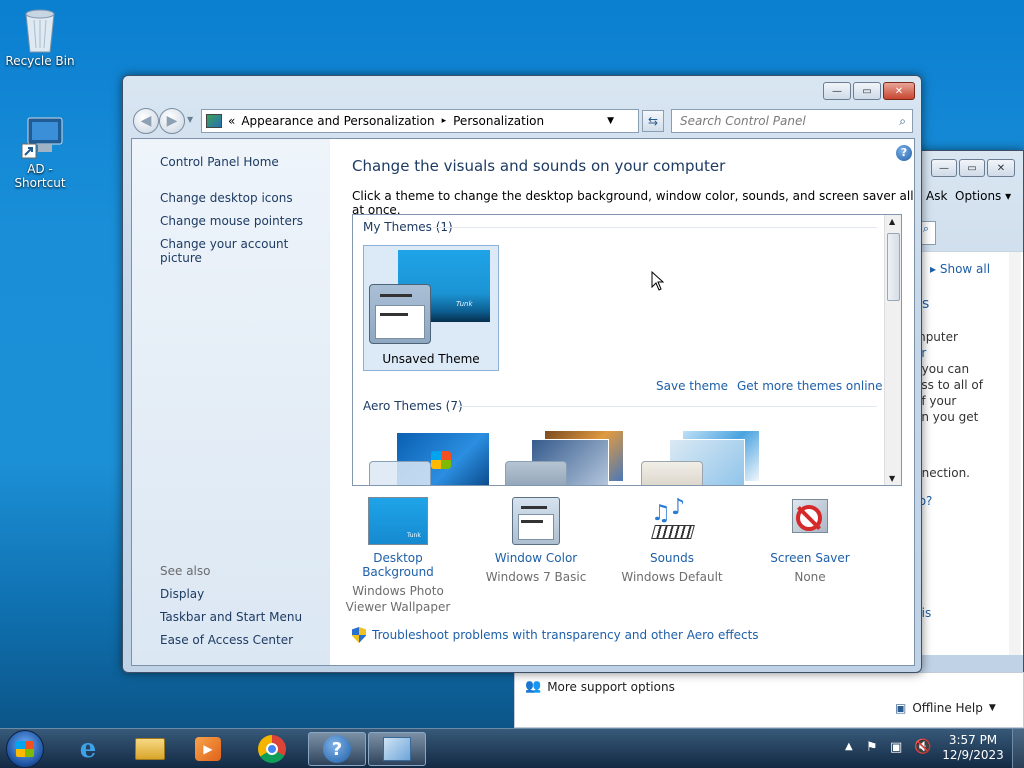 This screenshot has height=768, width=1024. Describe the element at coordinates (892, 350) in the screenshot. I see `theme-list-scrollbar: ▲ ▼` at that location.